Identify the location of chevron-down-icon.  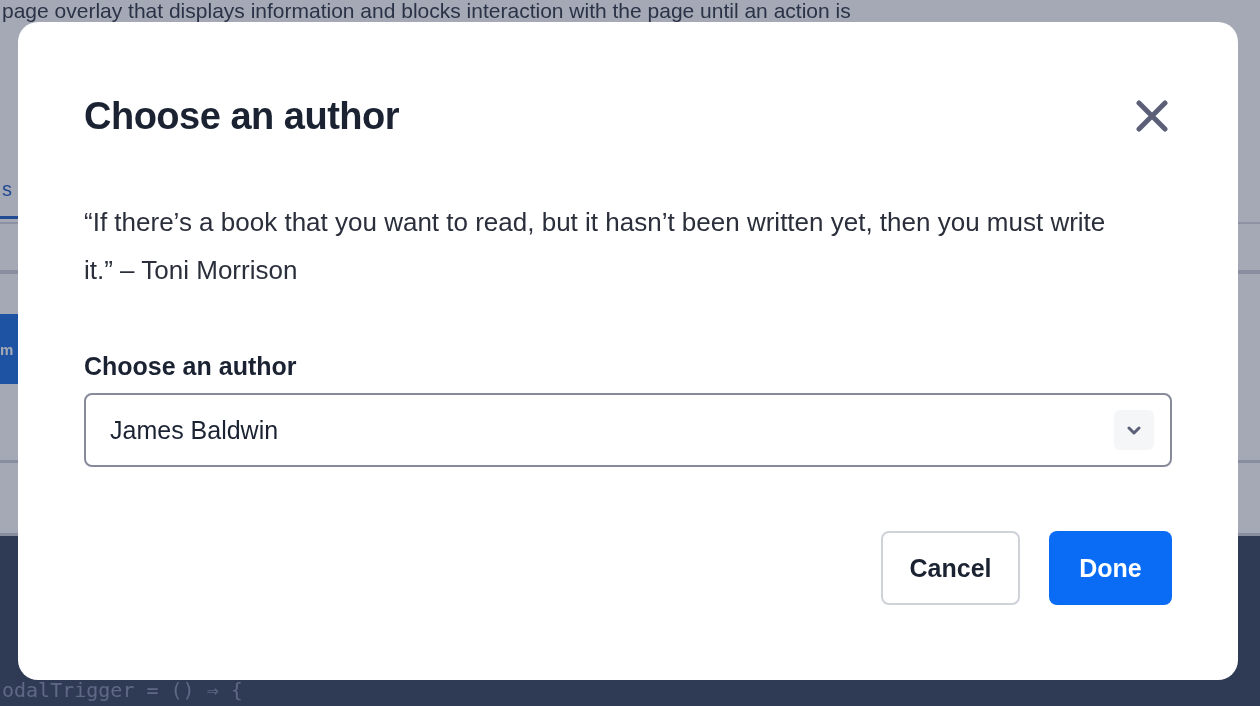
(1134, 430).